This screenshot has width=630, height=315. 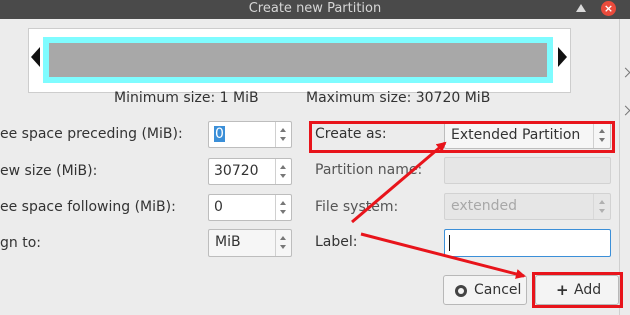 I want to click on annotation-arrow-to-create-as, so click(x=399, y=182).